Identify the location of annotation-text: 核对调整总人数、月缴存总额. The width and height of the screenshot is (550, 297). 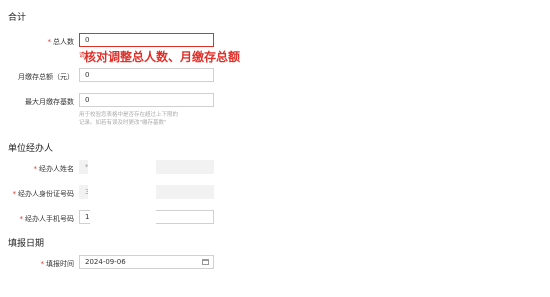
(162, 57).